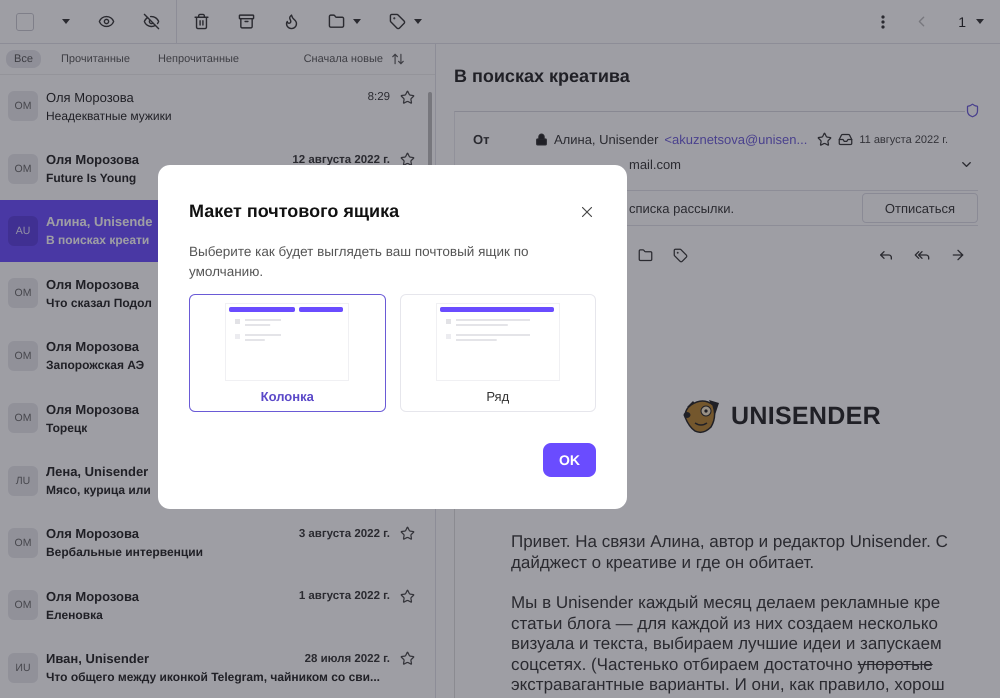 Image resolution: width=1000 pixels, height=698 pixels. What do you see at coordinates (606, 139) in the screenshot?
I see `sender-name: Алина, Unisender` at bounding box center [606, 139].